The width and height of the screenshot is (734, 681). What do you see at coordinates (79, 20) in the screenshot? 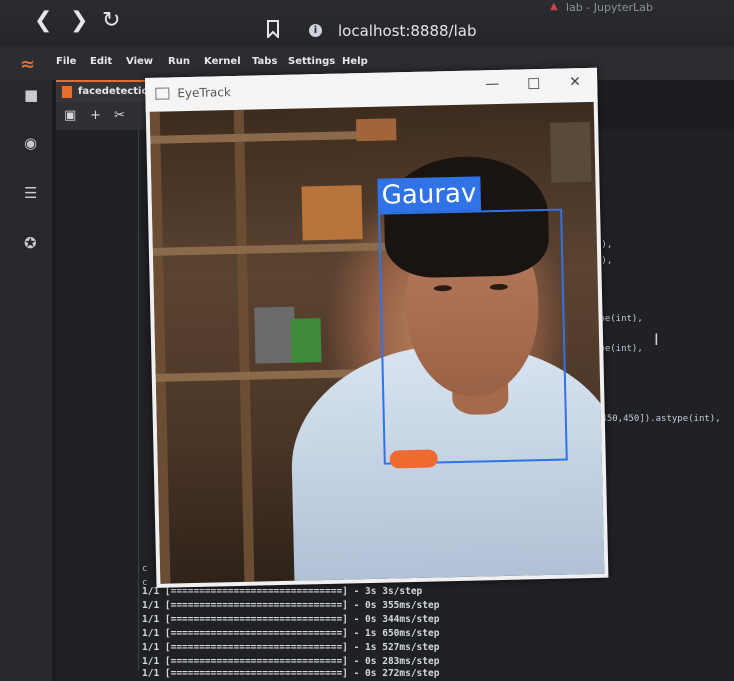
I see `forward-arrow-icon: ❯` at bounding box center [79, 20].